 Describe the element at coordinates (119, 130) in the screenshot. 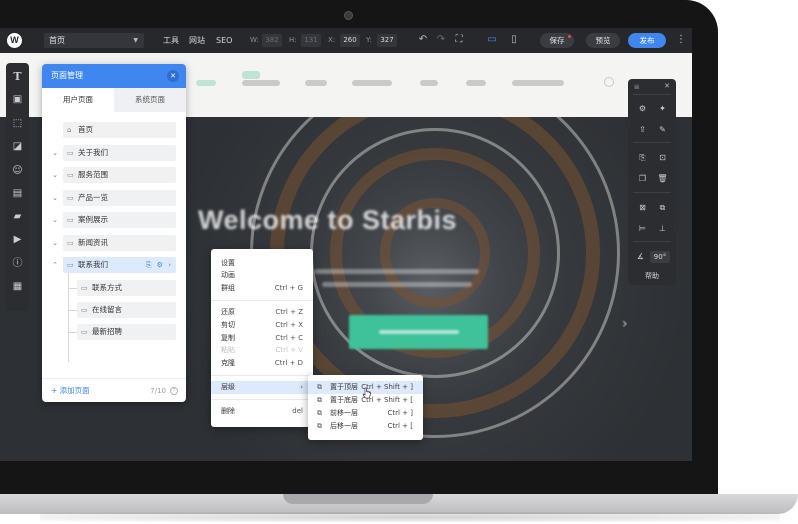

I see `page-row-home: ⌂ 首页` at that location.